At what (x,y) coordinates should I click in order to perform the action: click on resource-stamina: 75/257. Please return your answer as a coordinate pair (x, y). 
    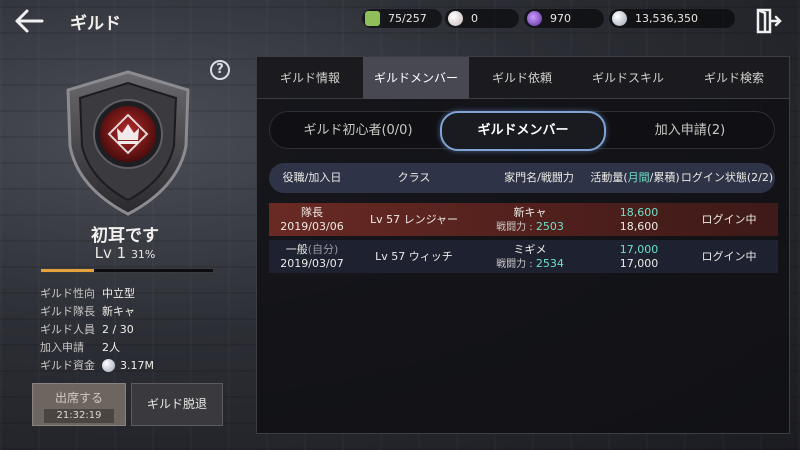
    Looking at the image, I should click on (402, 18).